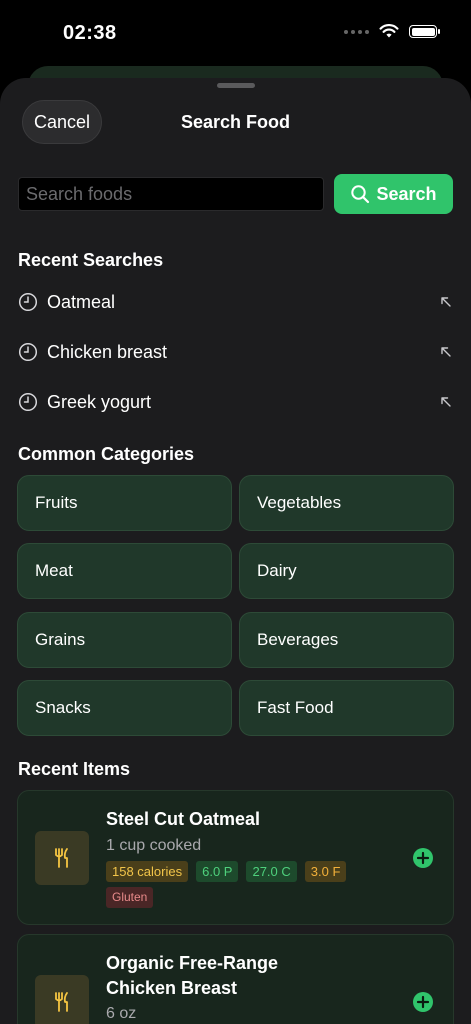 The image size is (471, 1024). Describe the element at coordinates (147, 871) in the screenshot. I see `calories-badge: 158 calories` at that location.